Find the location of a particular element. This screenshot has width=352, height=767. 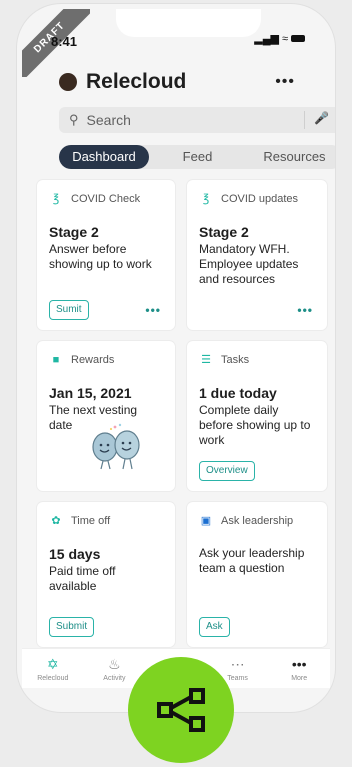

ask-button: Ask is located at coordinates (214, 627).